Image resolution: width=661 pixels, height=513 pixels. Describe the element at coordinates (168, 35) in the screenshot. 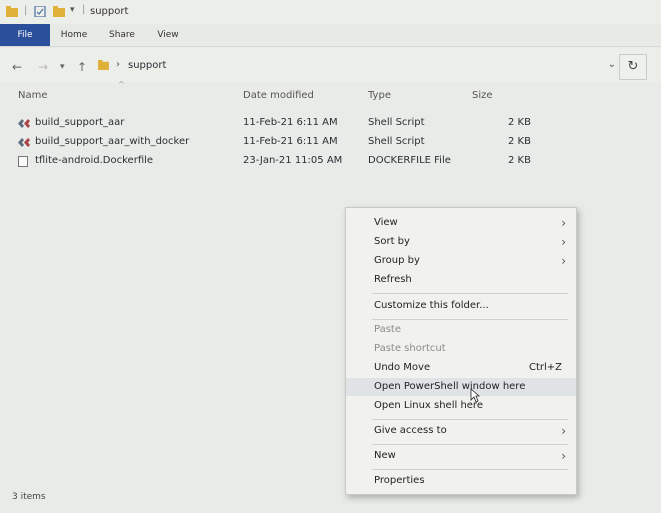

I see `tab-view: View` at that location.